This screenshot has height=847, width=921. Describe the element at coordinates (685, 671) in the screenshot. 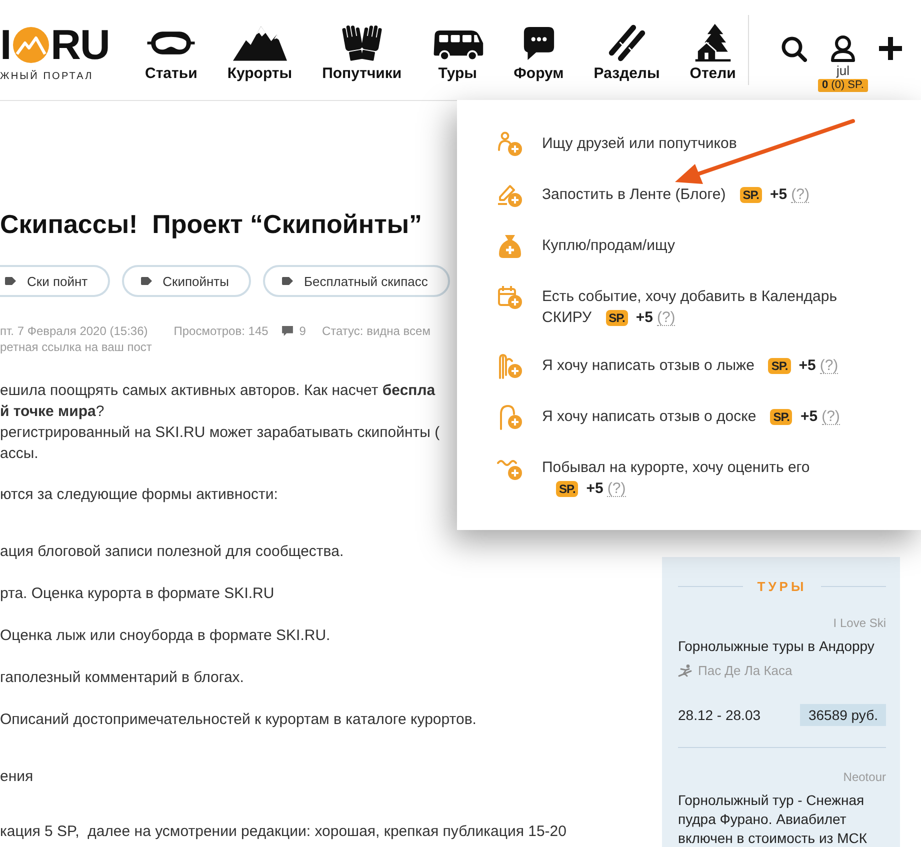

I see `skier-icon` at that location.